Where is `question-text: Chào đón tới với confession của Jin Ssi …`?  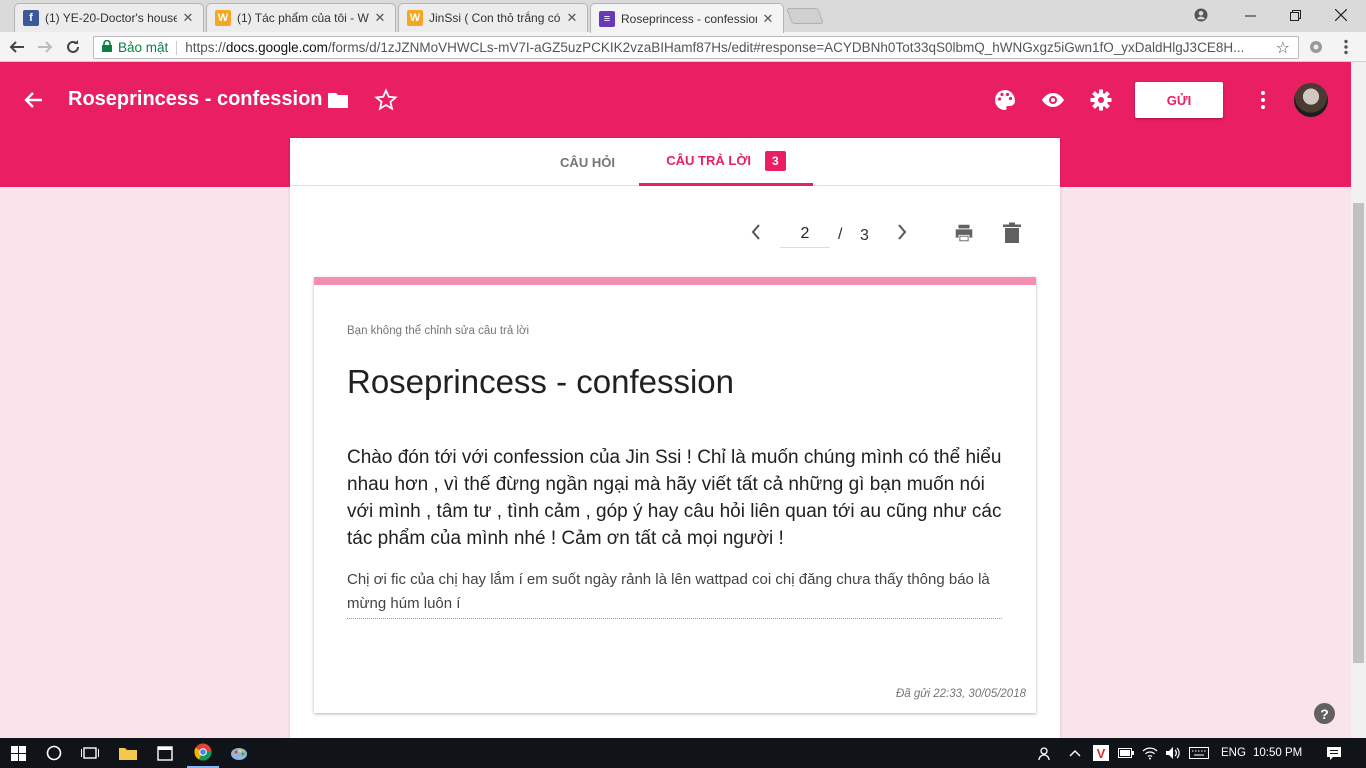
question-text: Chào đón tới với confession của Jin Ssi … is located at coordinates (674, 498).